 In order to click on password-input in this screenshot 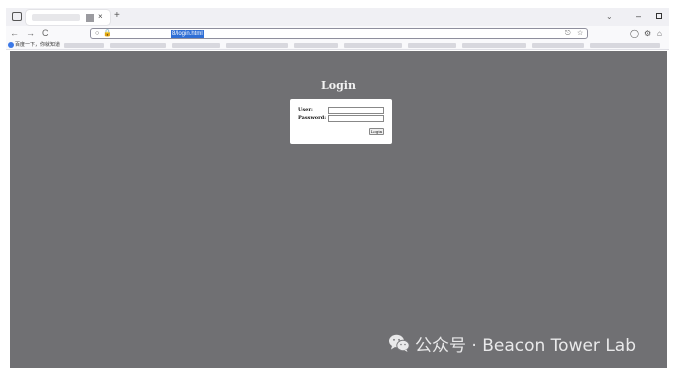, I will do `click(356, 118)`.